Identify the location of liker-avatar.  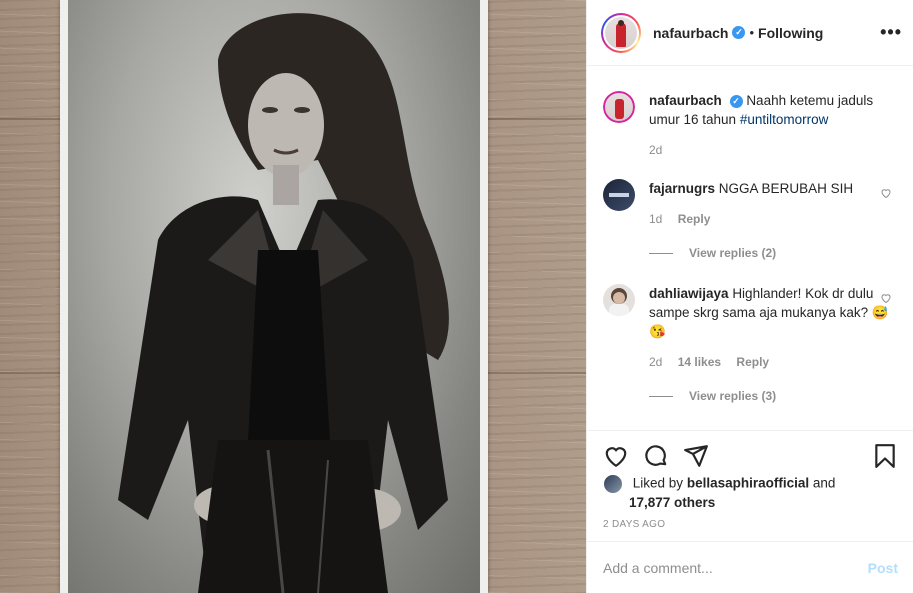
(613, 484).